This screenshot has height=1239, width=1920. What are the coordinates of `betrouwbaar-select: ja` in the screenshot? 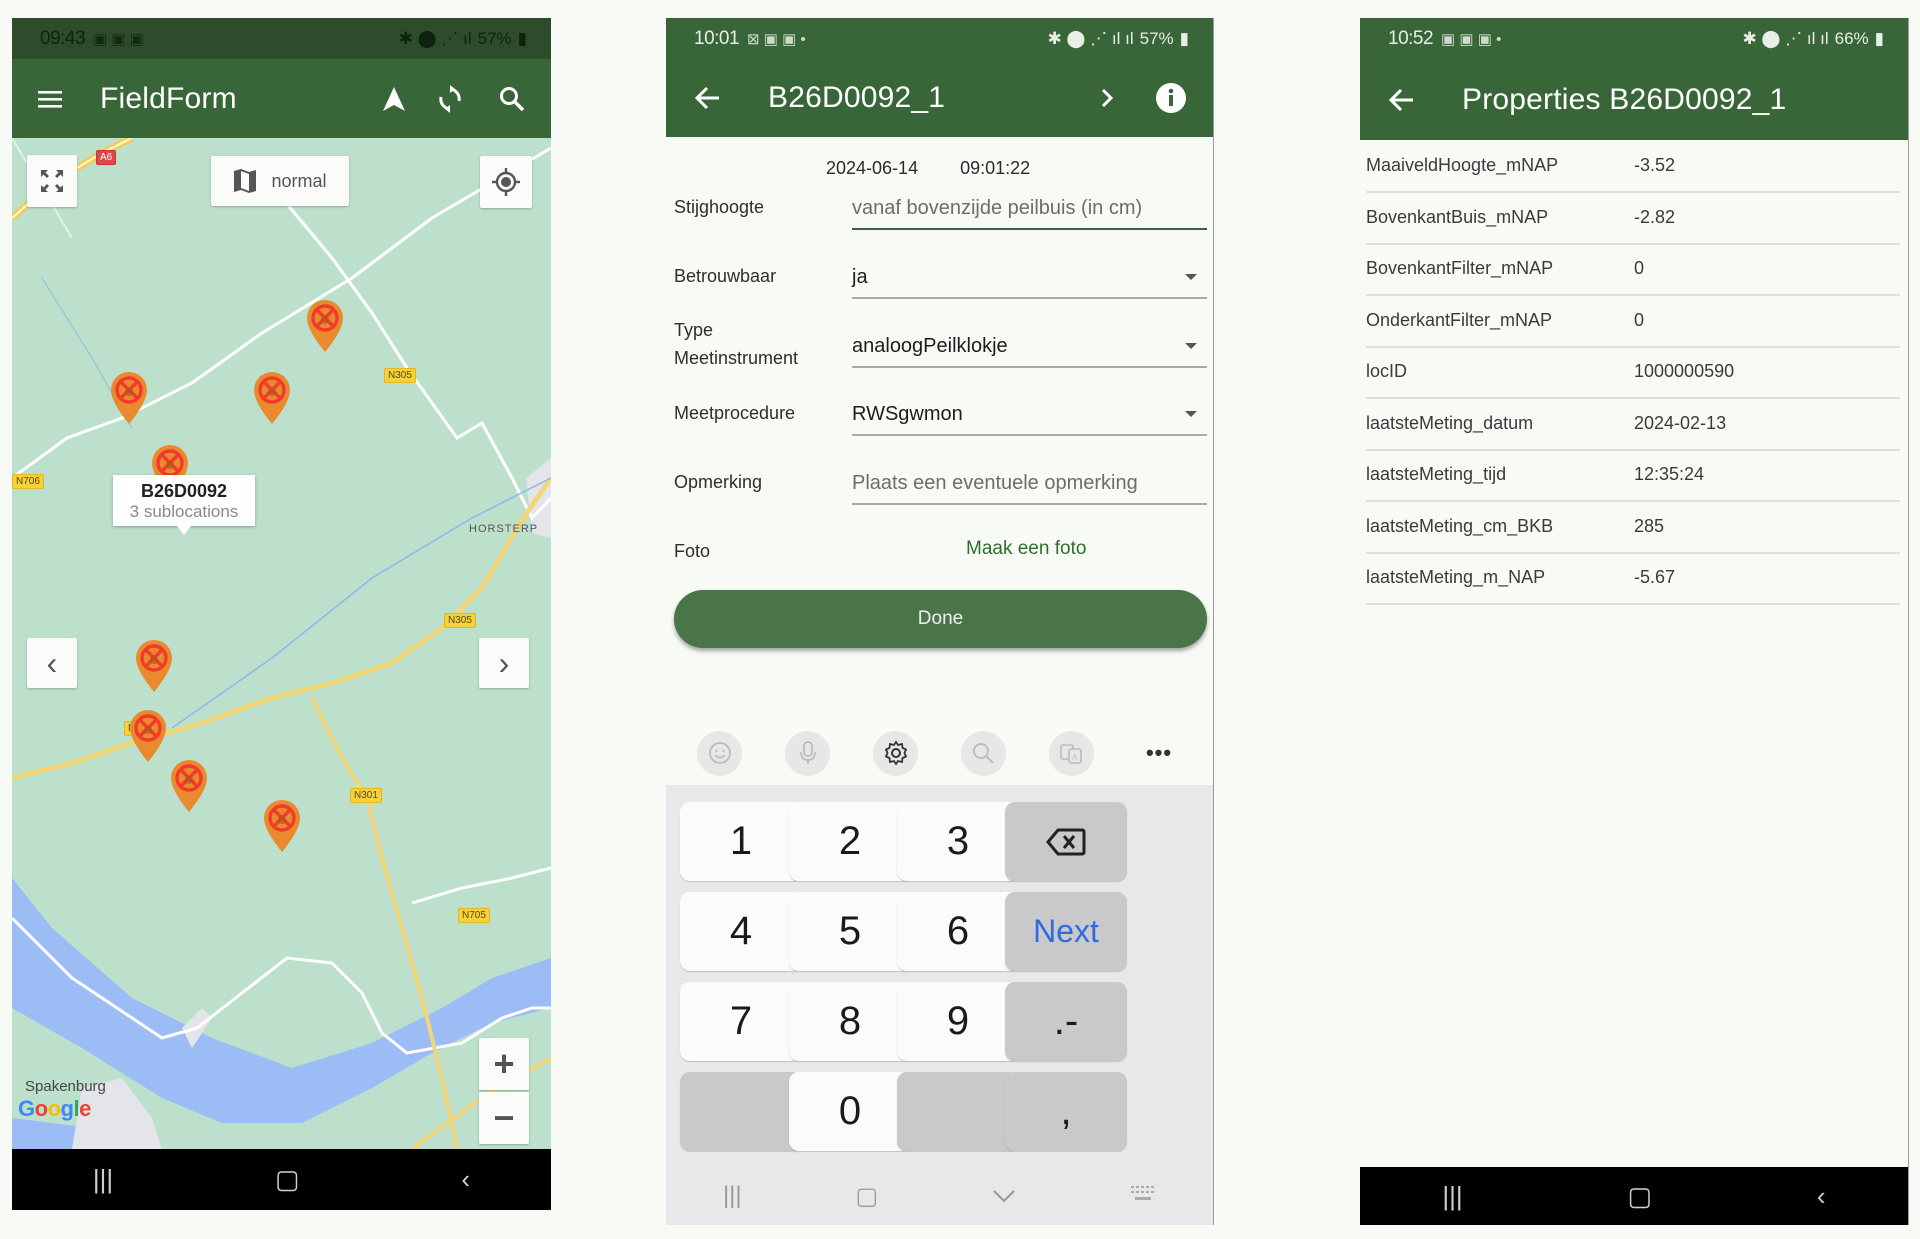 It's located at (1029, 278).